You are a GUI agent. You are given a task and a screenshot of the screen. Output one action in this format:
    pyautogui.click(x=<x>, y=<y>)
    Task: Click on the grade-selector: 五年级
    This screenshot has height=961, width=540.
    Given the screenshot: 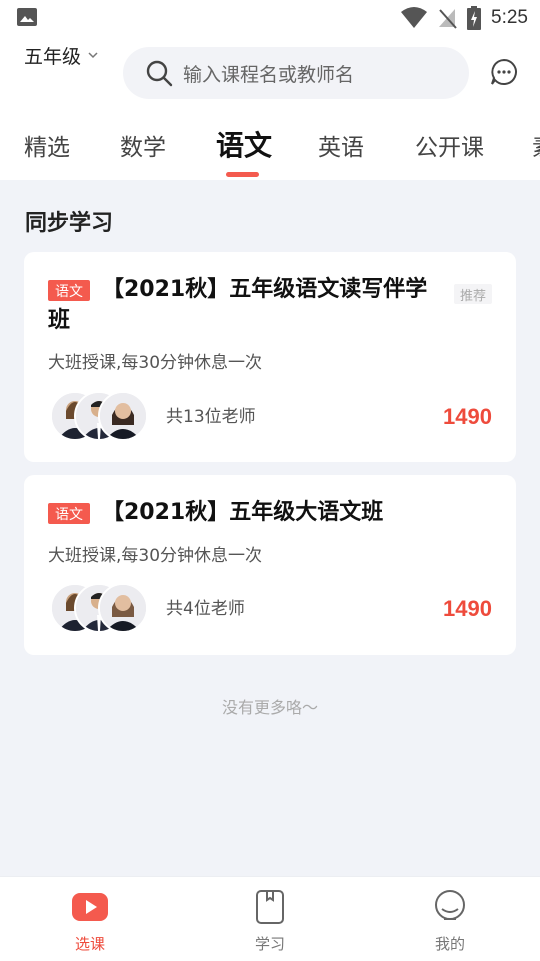 What is the action you would take?
    pyautogui.click(x=61, y=55)
    